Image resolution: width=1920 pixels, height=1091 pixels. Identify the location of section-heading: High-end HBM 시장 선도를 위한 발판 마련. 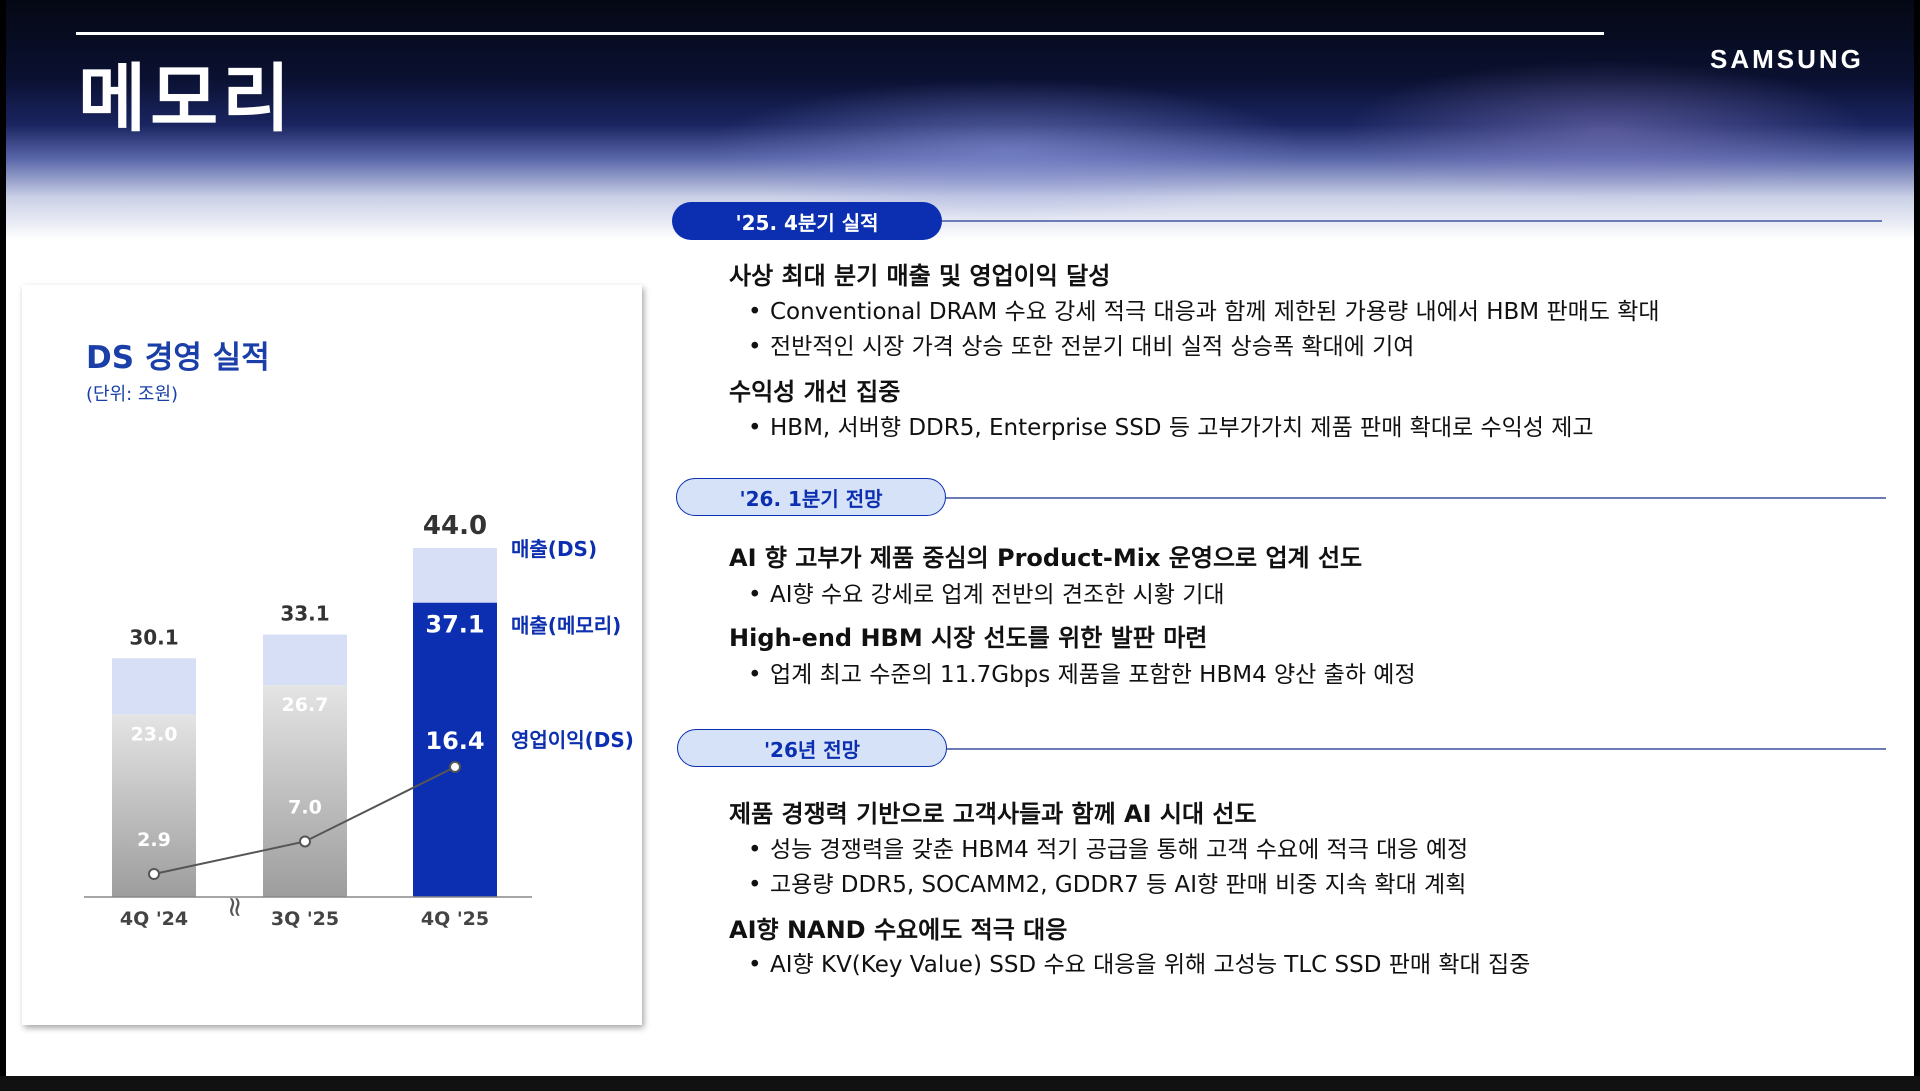
(968, 638).